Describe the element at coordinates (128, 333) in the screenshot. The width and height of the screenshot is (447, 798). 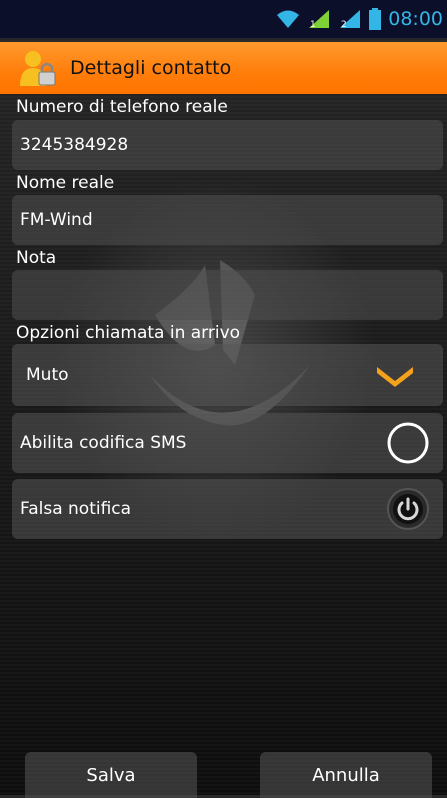
I see `call-options-label: Opzioni chiamata in arrivo` at that location.